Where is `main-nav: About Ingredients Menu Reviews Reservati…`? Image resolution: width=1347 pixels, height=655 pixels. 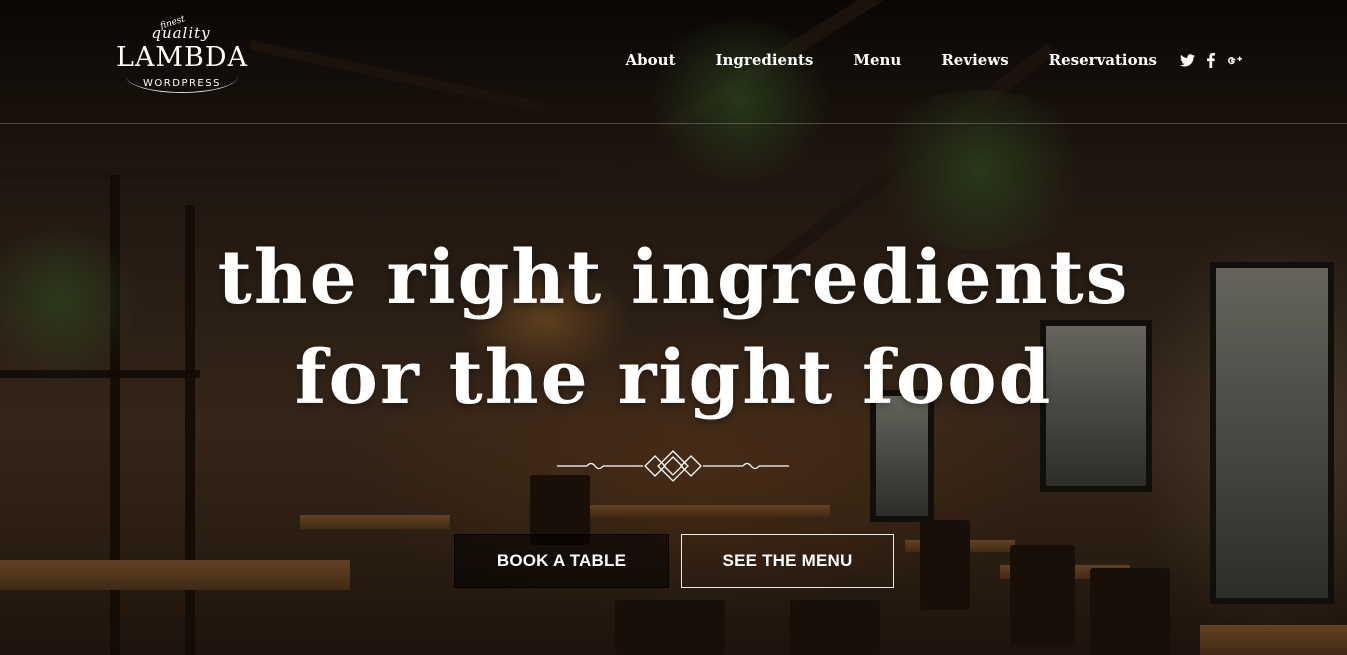
main-nav: About Ingredients Menu Reviews Reservati… is located at coordinates (891, 60).